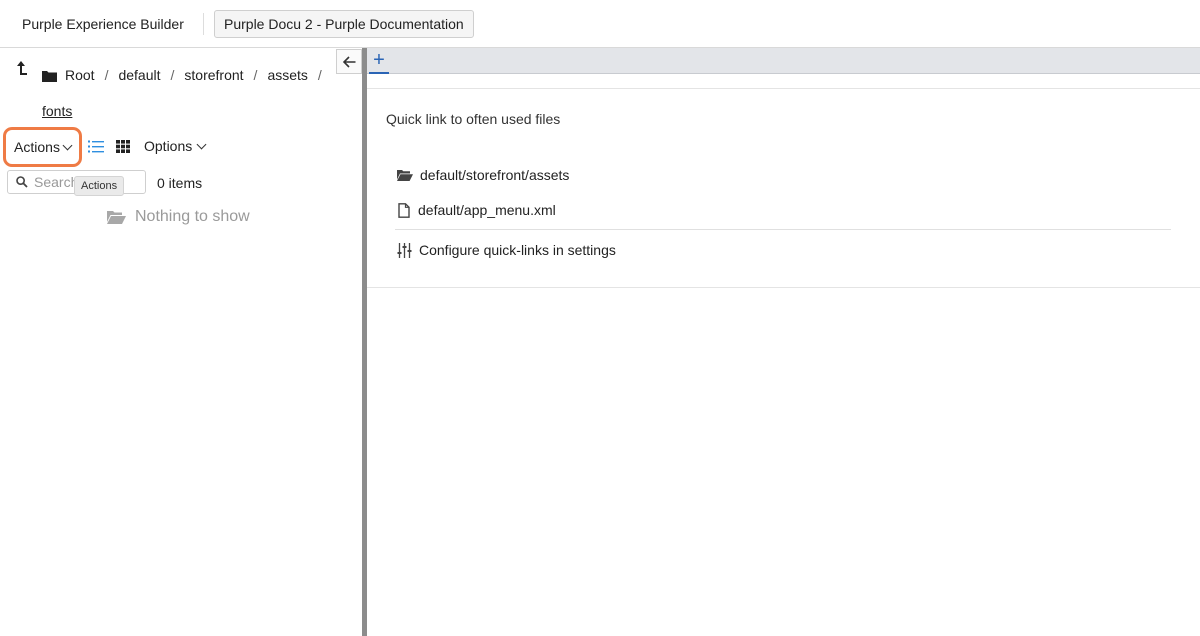 This screenshot has width=1200, height=636. I want to click on tab-strip: +, so click(783, 61).